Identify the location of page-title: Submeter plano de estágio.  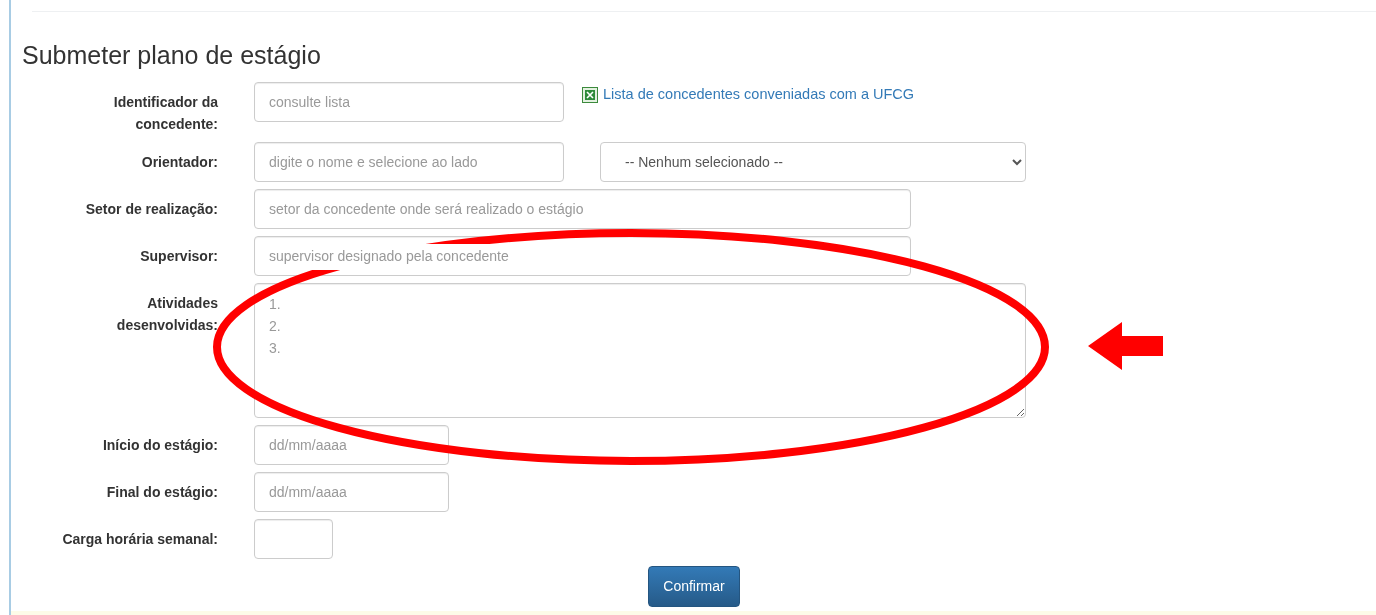
(172, 55).